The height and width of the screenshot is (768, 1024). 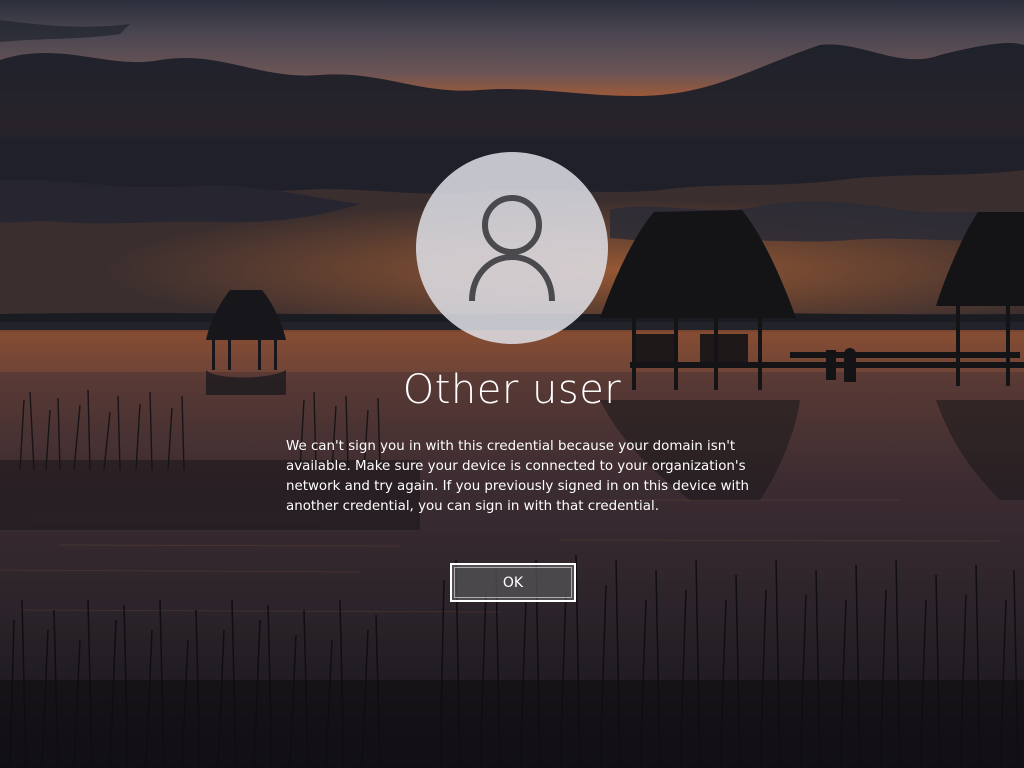 I want to click on user-avatar, so click(x=512, y=248).